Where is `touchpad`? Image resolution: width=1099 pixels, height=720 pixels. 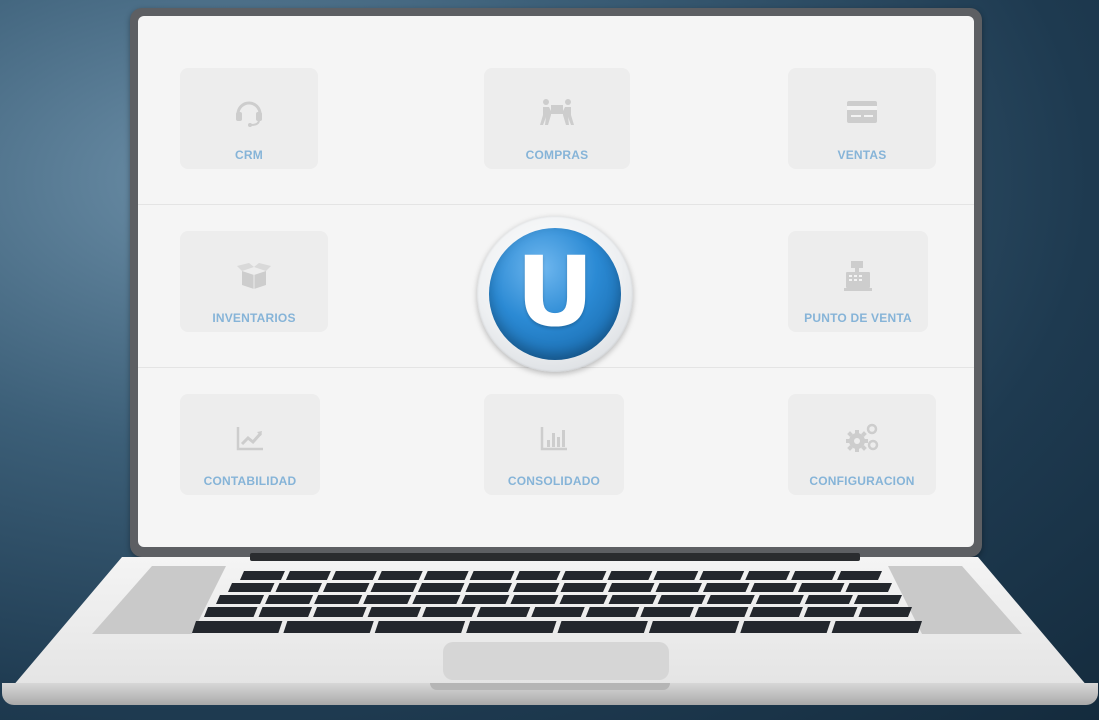
touchpad is located at coordinates (556, 661).